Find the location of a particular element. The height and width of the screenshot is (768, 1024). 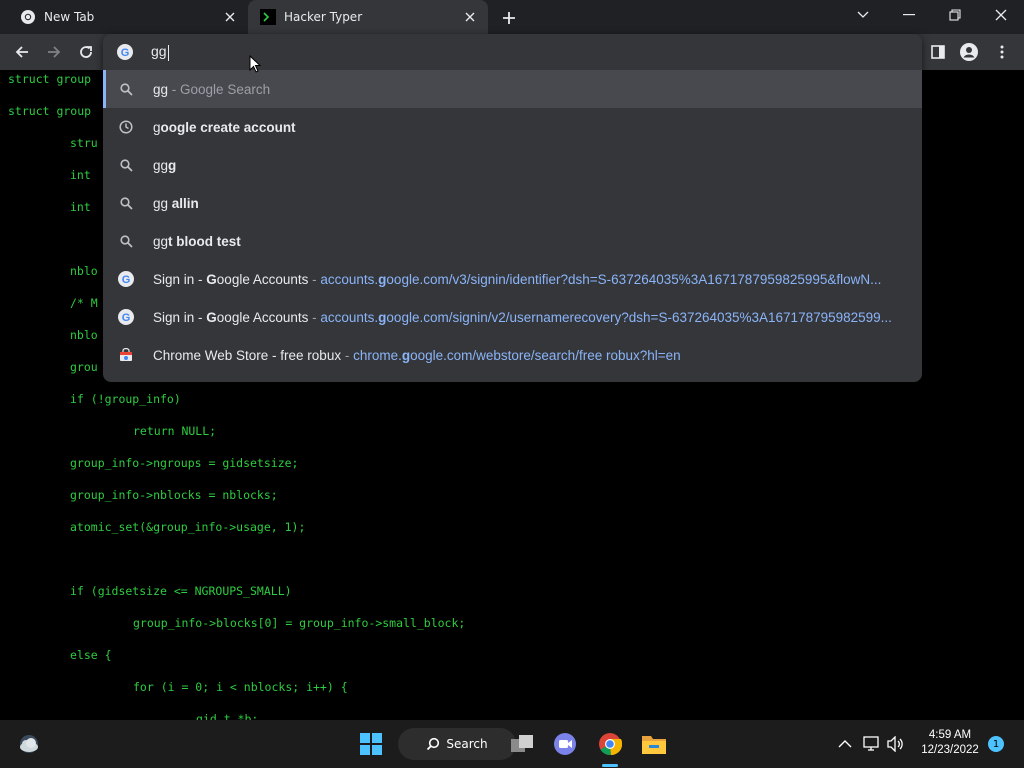

restore-button is located at coordinates (955, 15).